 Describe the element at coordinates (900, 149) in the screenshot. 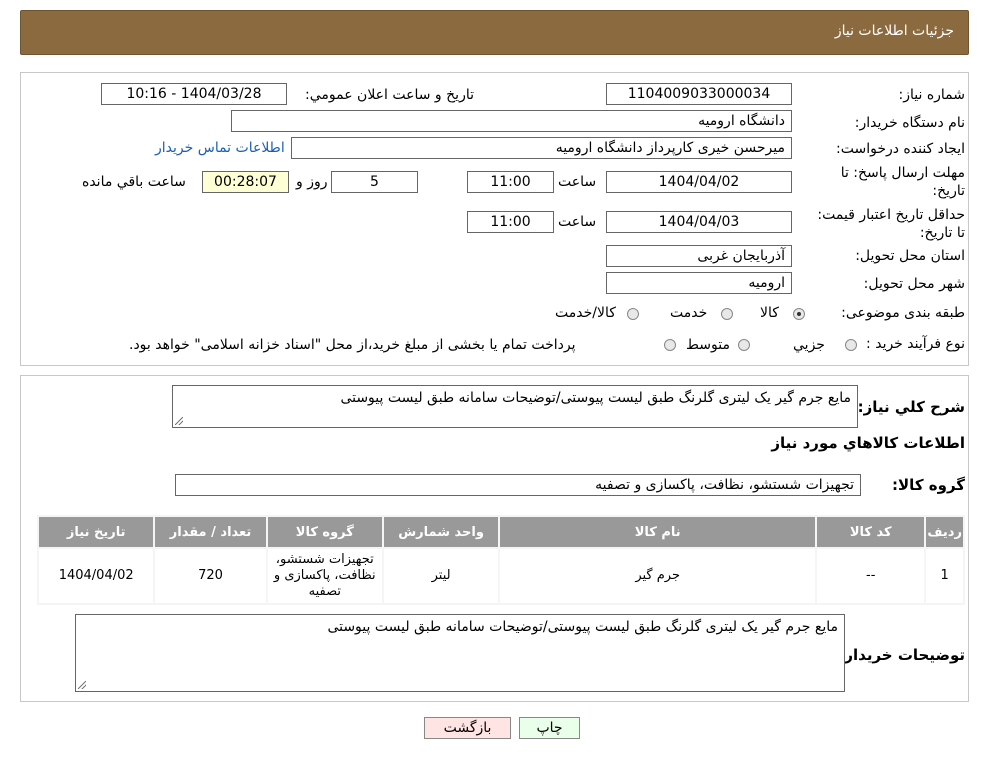

I see `creator-label: ايجاد کننده درخواست:` at that location.